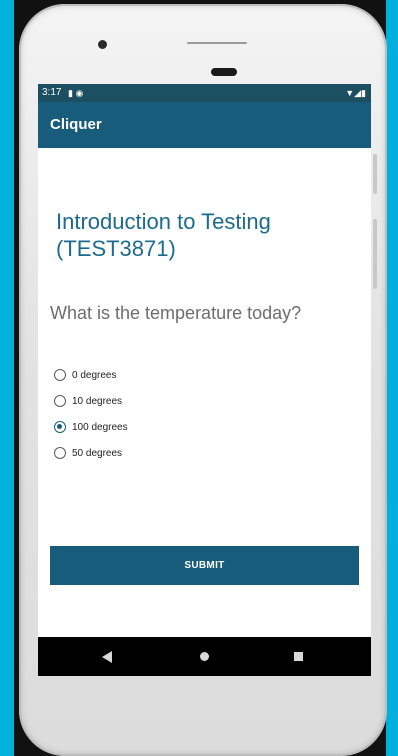  I want to click on option-100-degrees: 100 degrees, so click(91, 427).